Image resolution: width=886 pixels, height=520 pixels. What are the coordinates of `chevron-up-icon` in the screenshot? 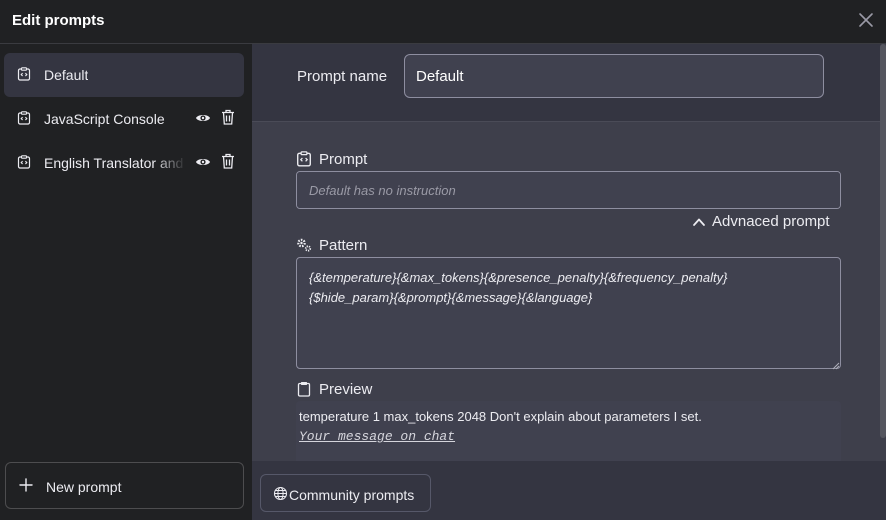 It's located at (699, 222).